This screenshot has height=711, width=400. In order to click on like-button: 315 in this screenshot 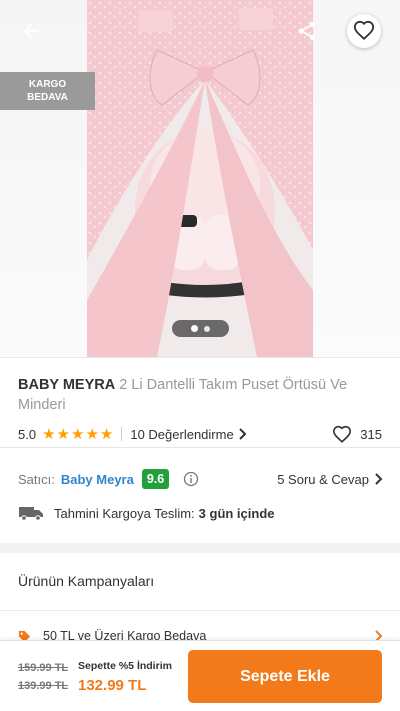, I will do `click(357, 434)`.